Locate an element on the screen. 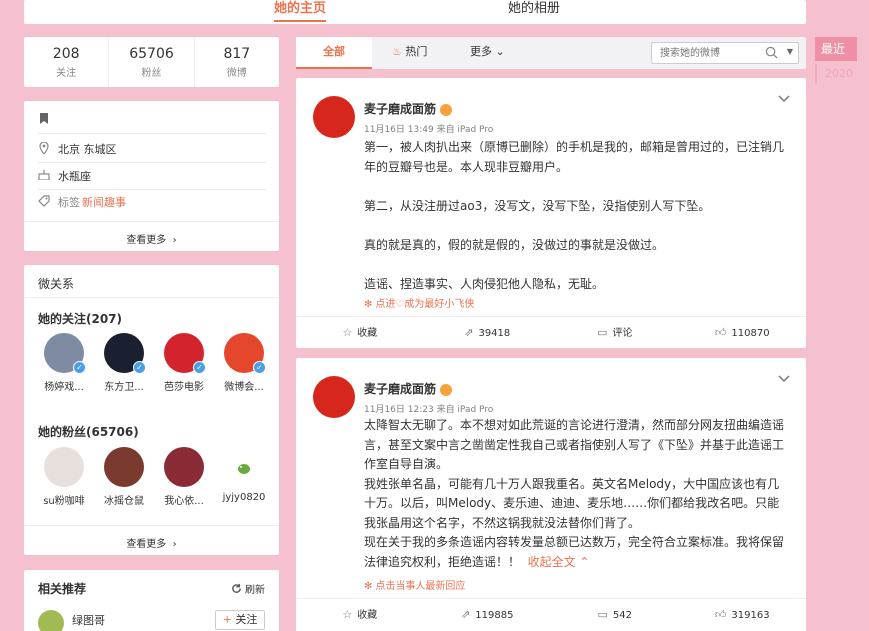 The image size is (869, 631). fan-name: 冰摇仓鼠 is located at coordinates (124, 501).